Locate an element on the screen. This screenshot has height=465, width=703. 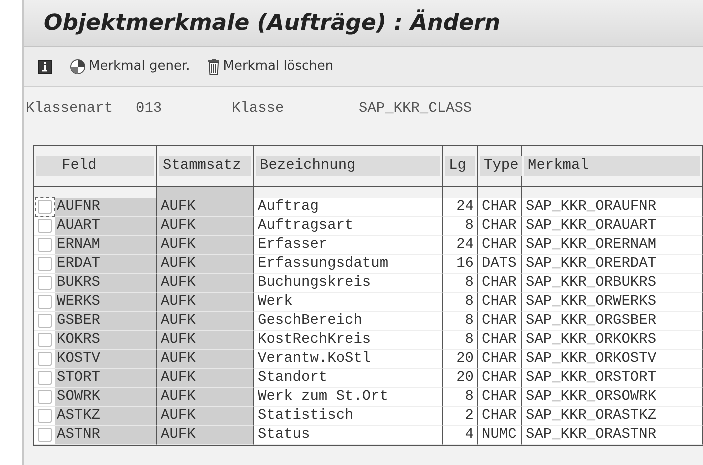
table-cell: Erfasser is located at coordinates (348, 245).